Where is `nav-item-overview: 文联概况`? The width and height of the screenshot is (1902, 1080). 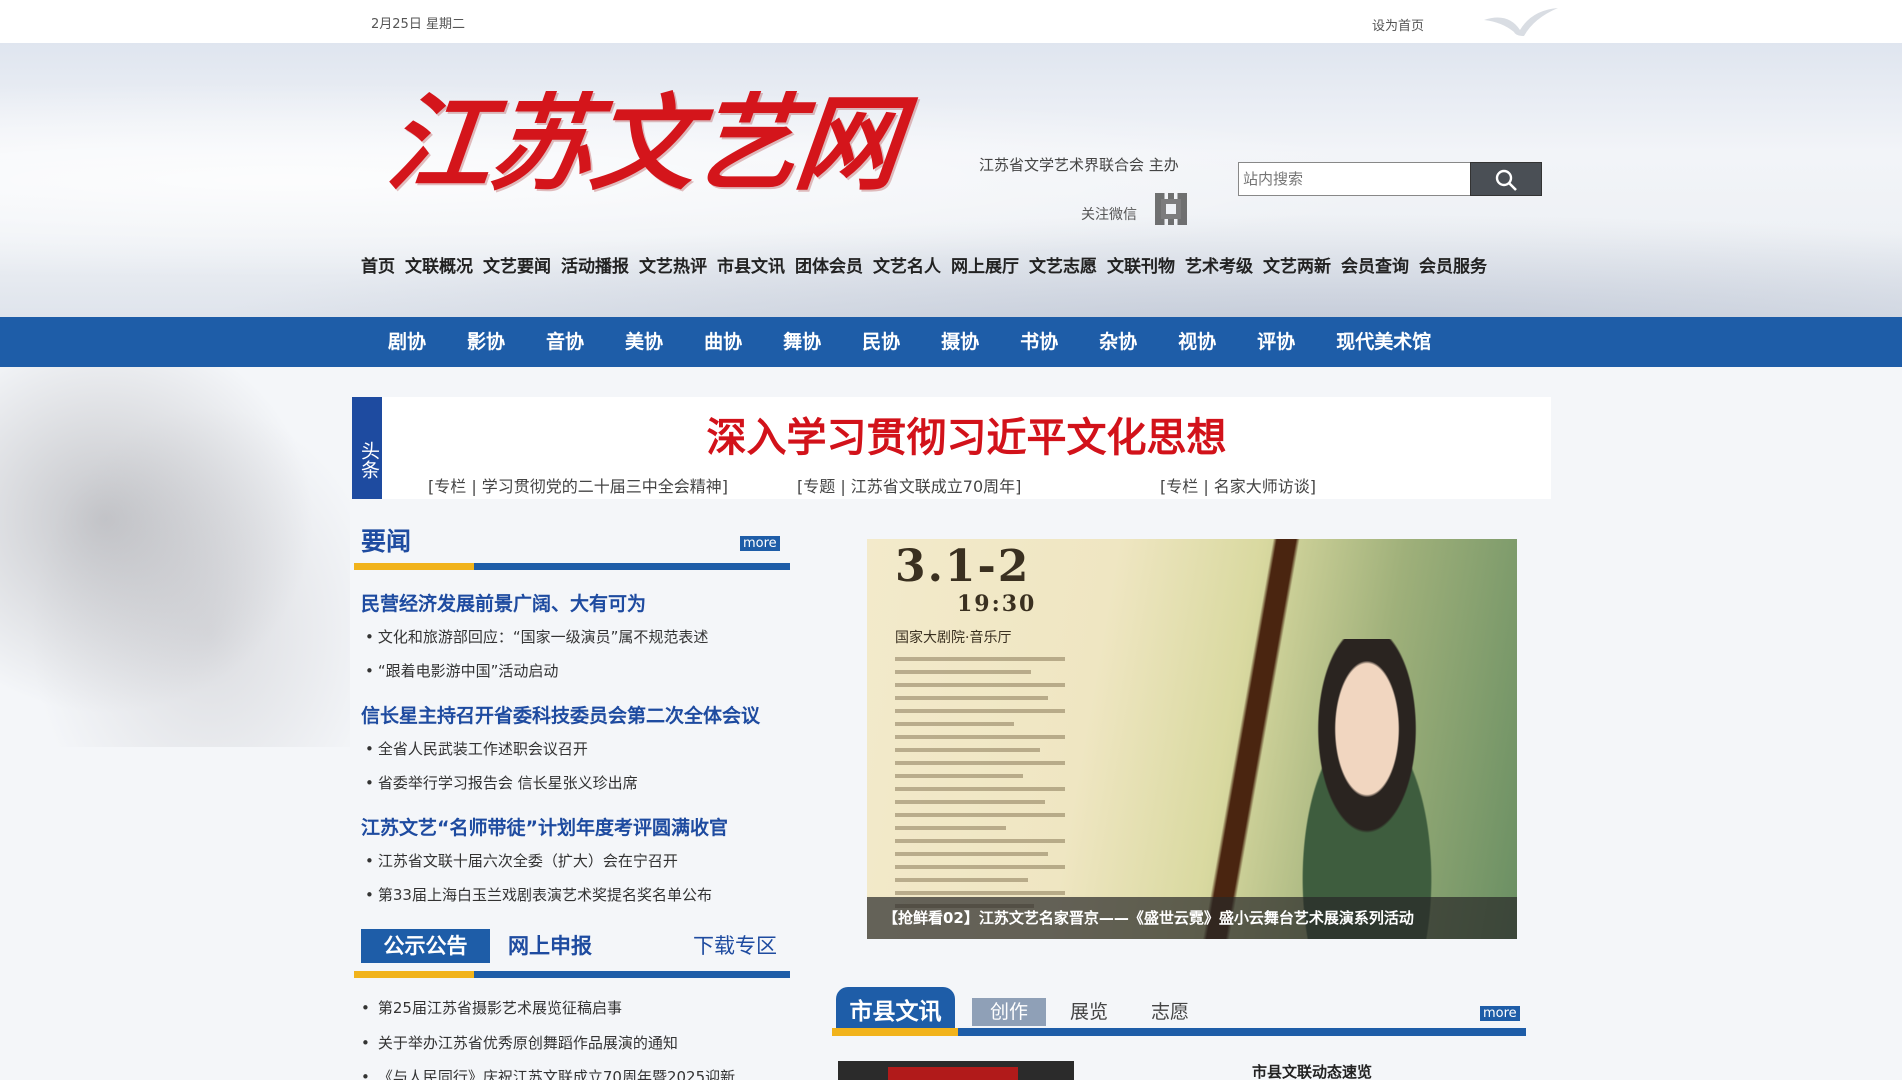 nav-item-overview: 文联概况 is located at coordinates (439, 264).